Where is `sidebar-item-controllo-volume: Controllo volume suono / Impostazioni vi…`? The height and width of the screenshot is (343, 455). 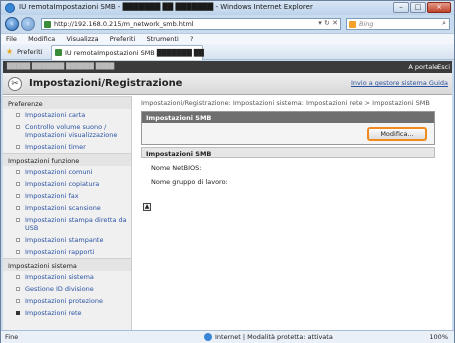
sidebar-item-controllo-volume: Controllo volume suono / Impostazioni vi… is located at coordinates (67, 131).